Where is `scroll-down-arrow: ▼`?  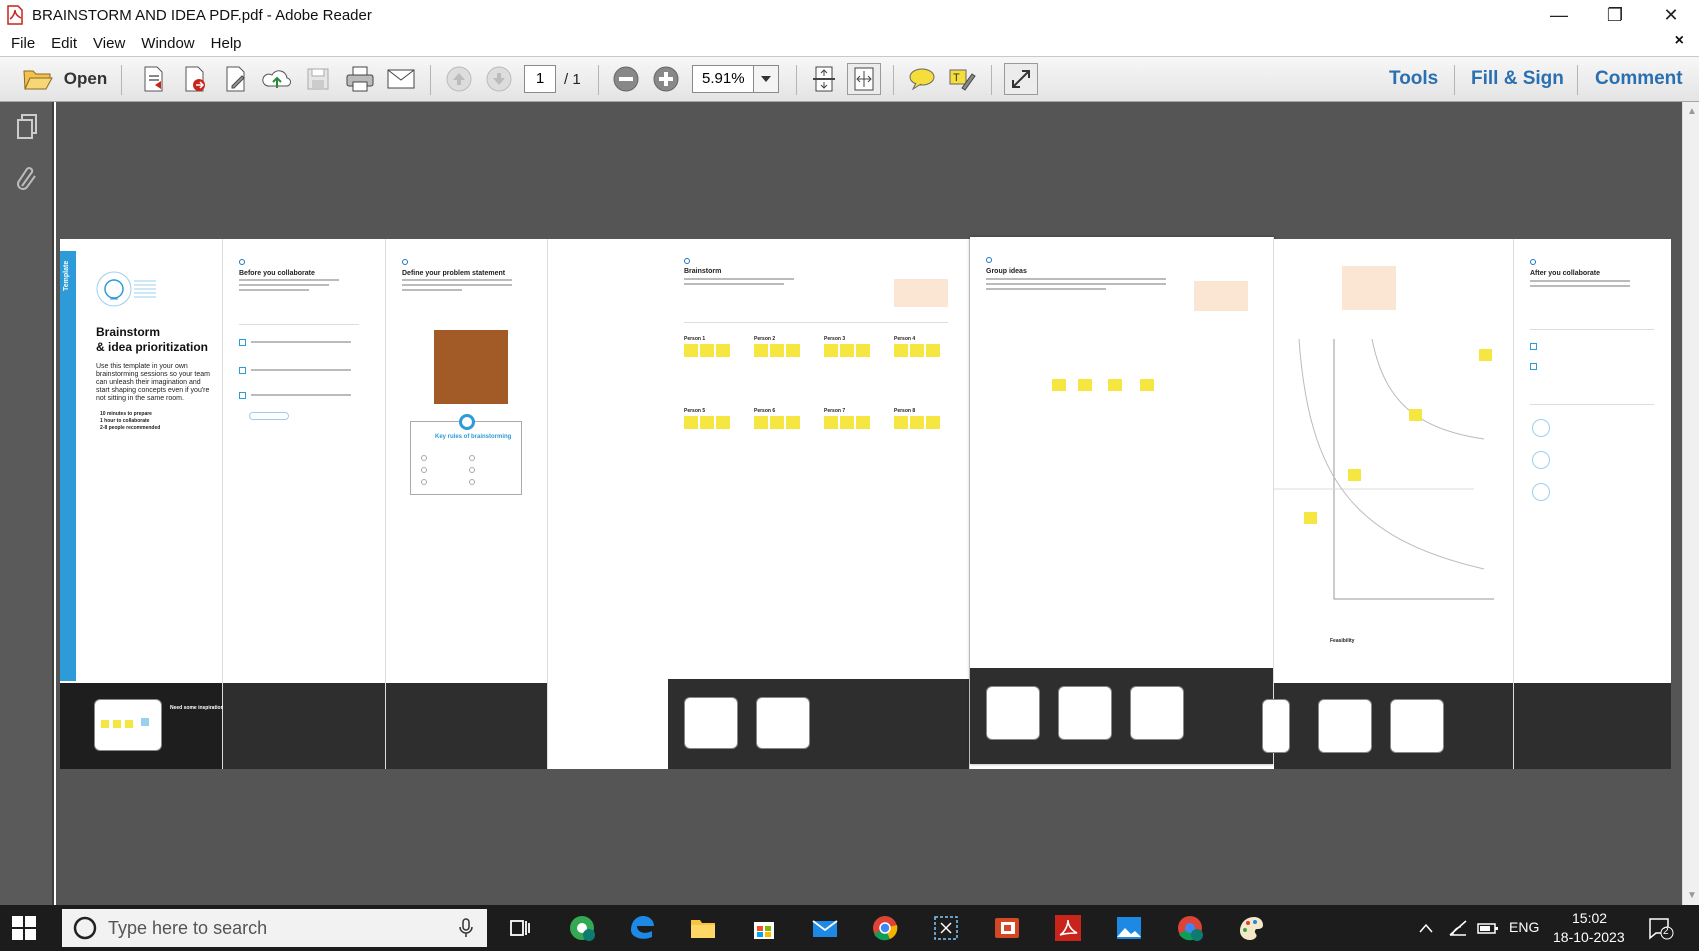 scroll-down-arrow: ▼ is located at coordinates (1692, 895).